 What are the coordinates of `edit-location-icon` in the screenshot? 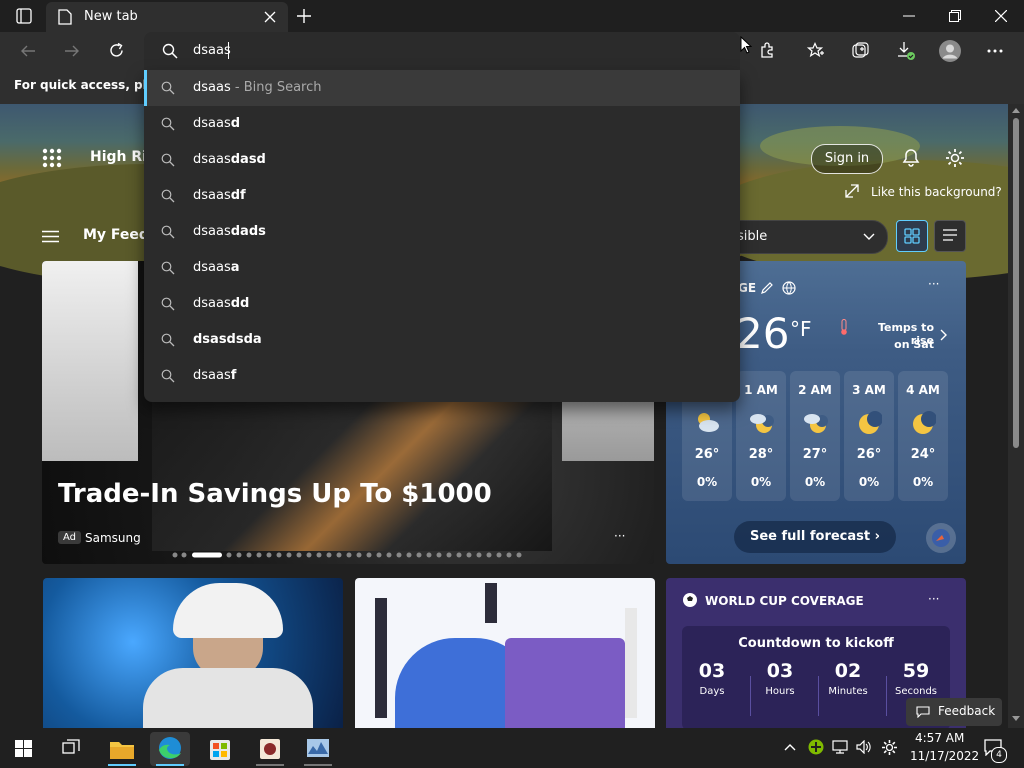 It's located at (767, 288).